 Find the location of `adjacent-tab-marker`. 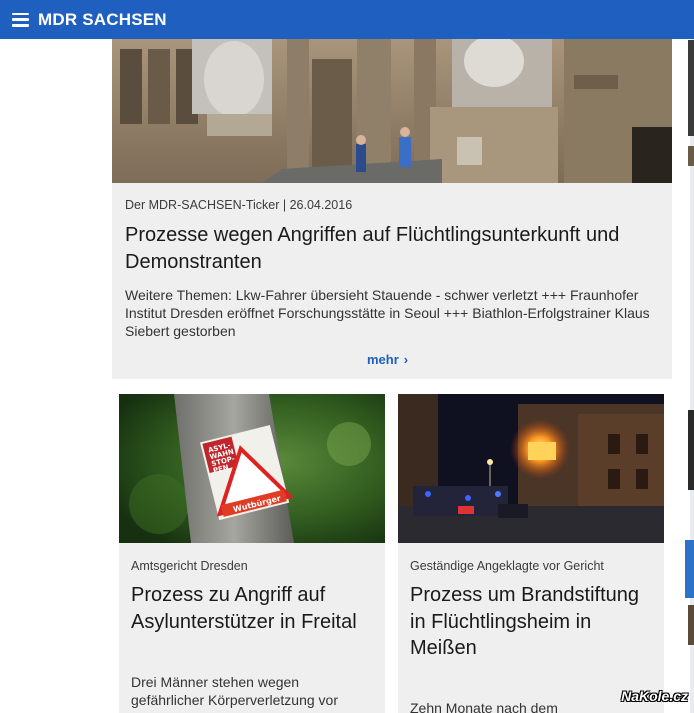

adjacent-tab-marker is located at coordinates (689, 569).